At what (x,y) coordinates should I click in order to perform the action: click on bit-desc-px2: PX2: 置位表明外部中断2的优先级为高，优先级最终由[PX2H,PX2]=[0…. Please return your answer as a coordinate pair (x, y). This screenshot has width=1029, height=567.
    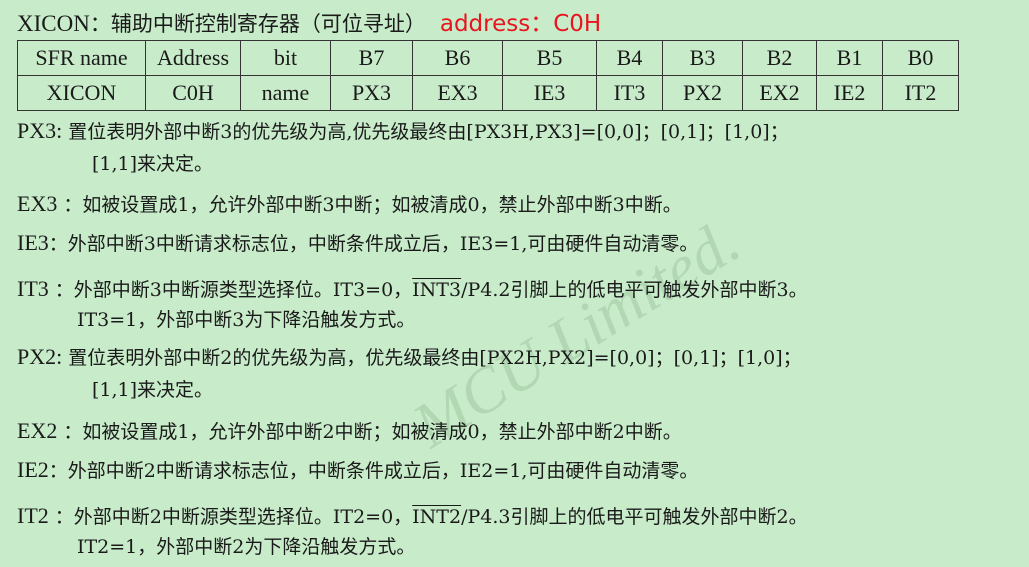
    Looking at the image, I should click on (409, 356).